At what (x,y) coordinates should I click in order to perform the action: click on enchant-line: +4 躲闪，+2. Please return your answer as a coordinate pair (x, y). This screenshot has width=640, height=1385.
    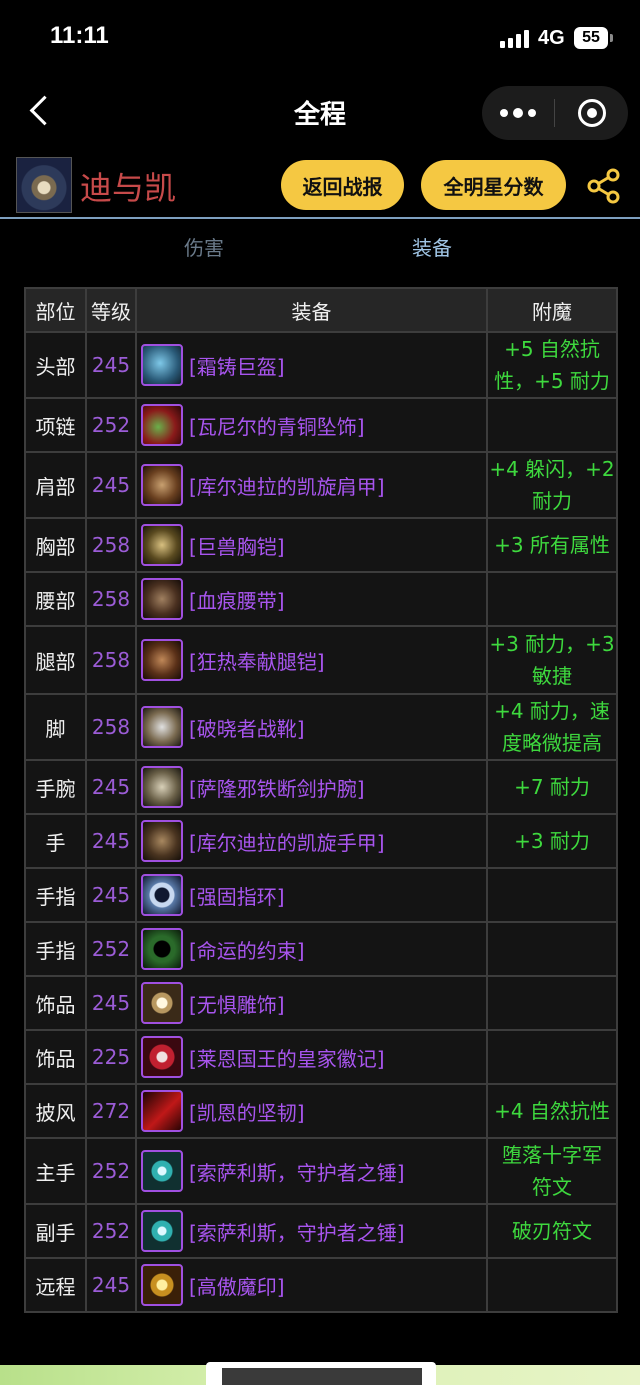
    Looking at the image, I should click on (552, 469).